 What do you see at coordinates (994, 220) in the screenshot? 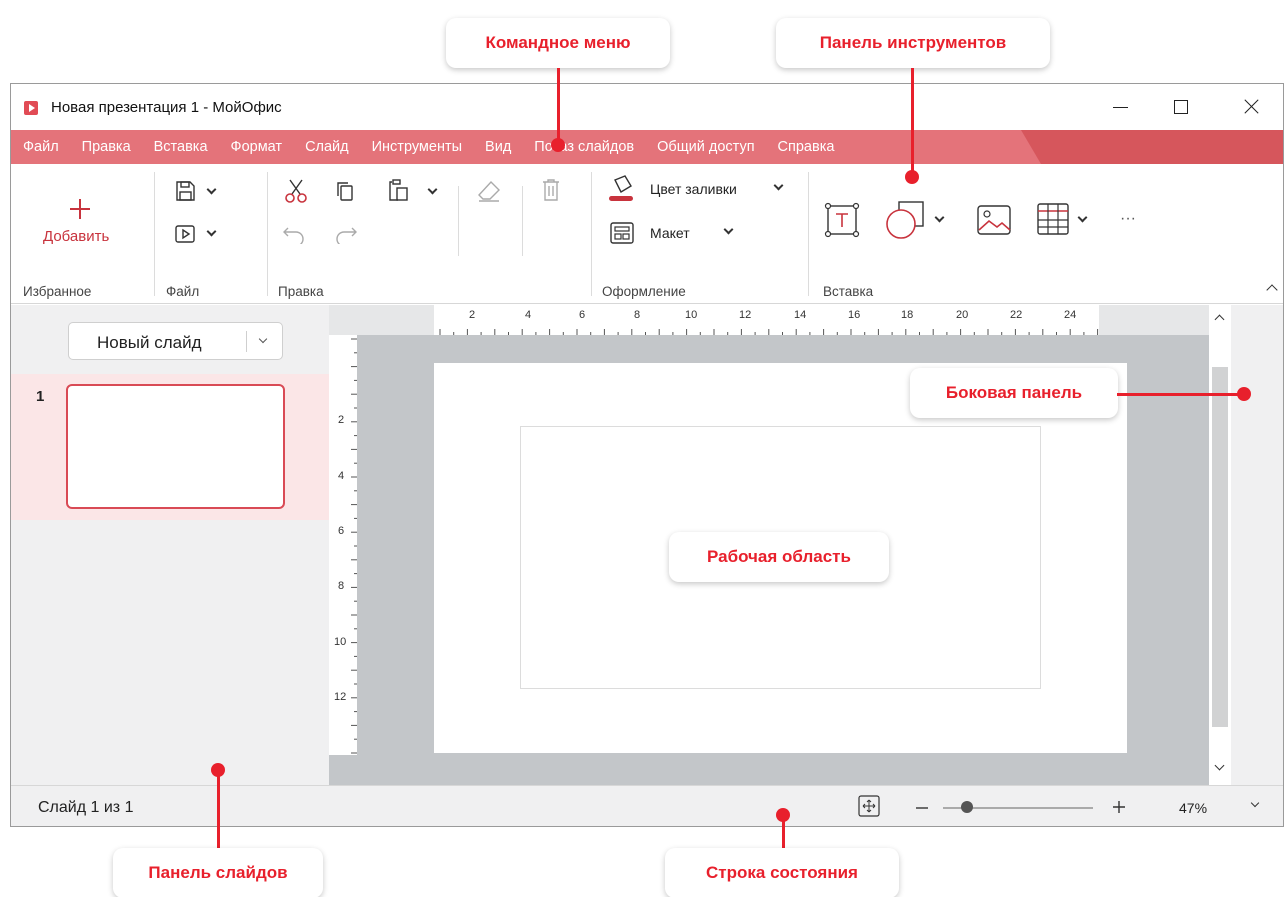
I see `image-icon` at bounding box center [994, 220].